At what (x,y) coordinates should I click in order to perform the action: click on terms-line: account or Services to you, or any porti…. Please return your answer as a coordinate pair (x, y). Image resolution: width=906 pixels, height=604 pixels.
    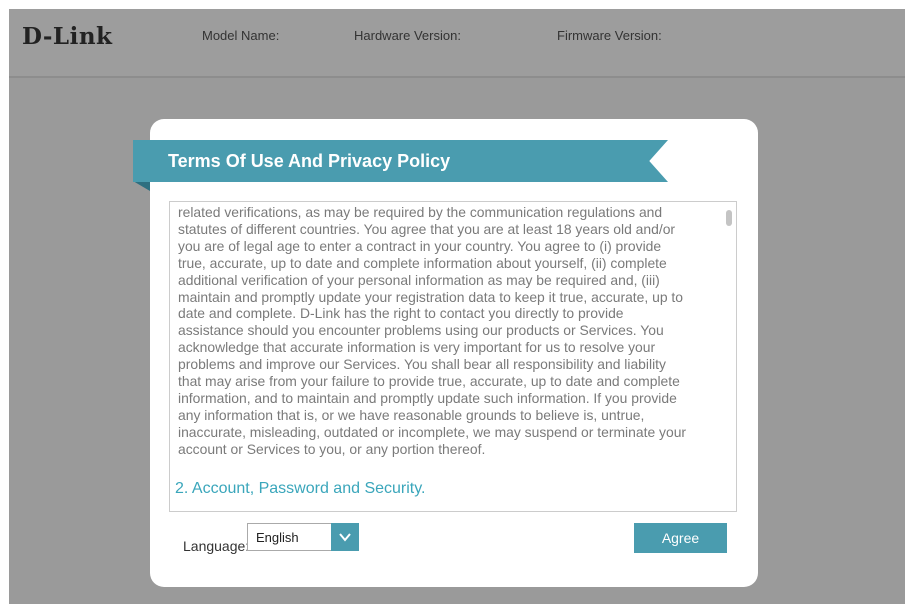
    Looking at the image, I should click on (332, 448).